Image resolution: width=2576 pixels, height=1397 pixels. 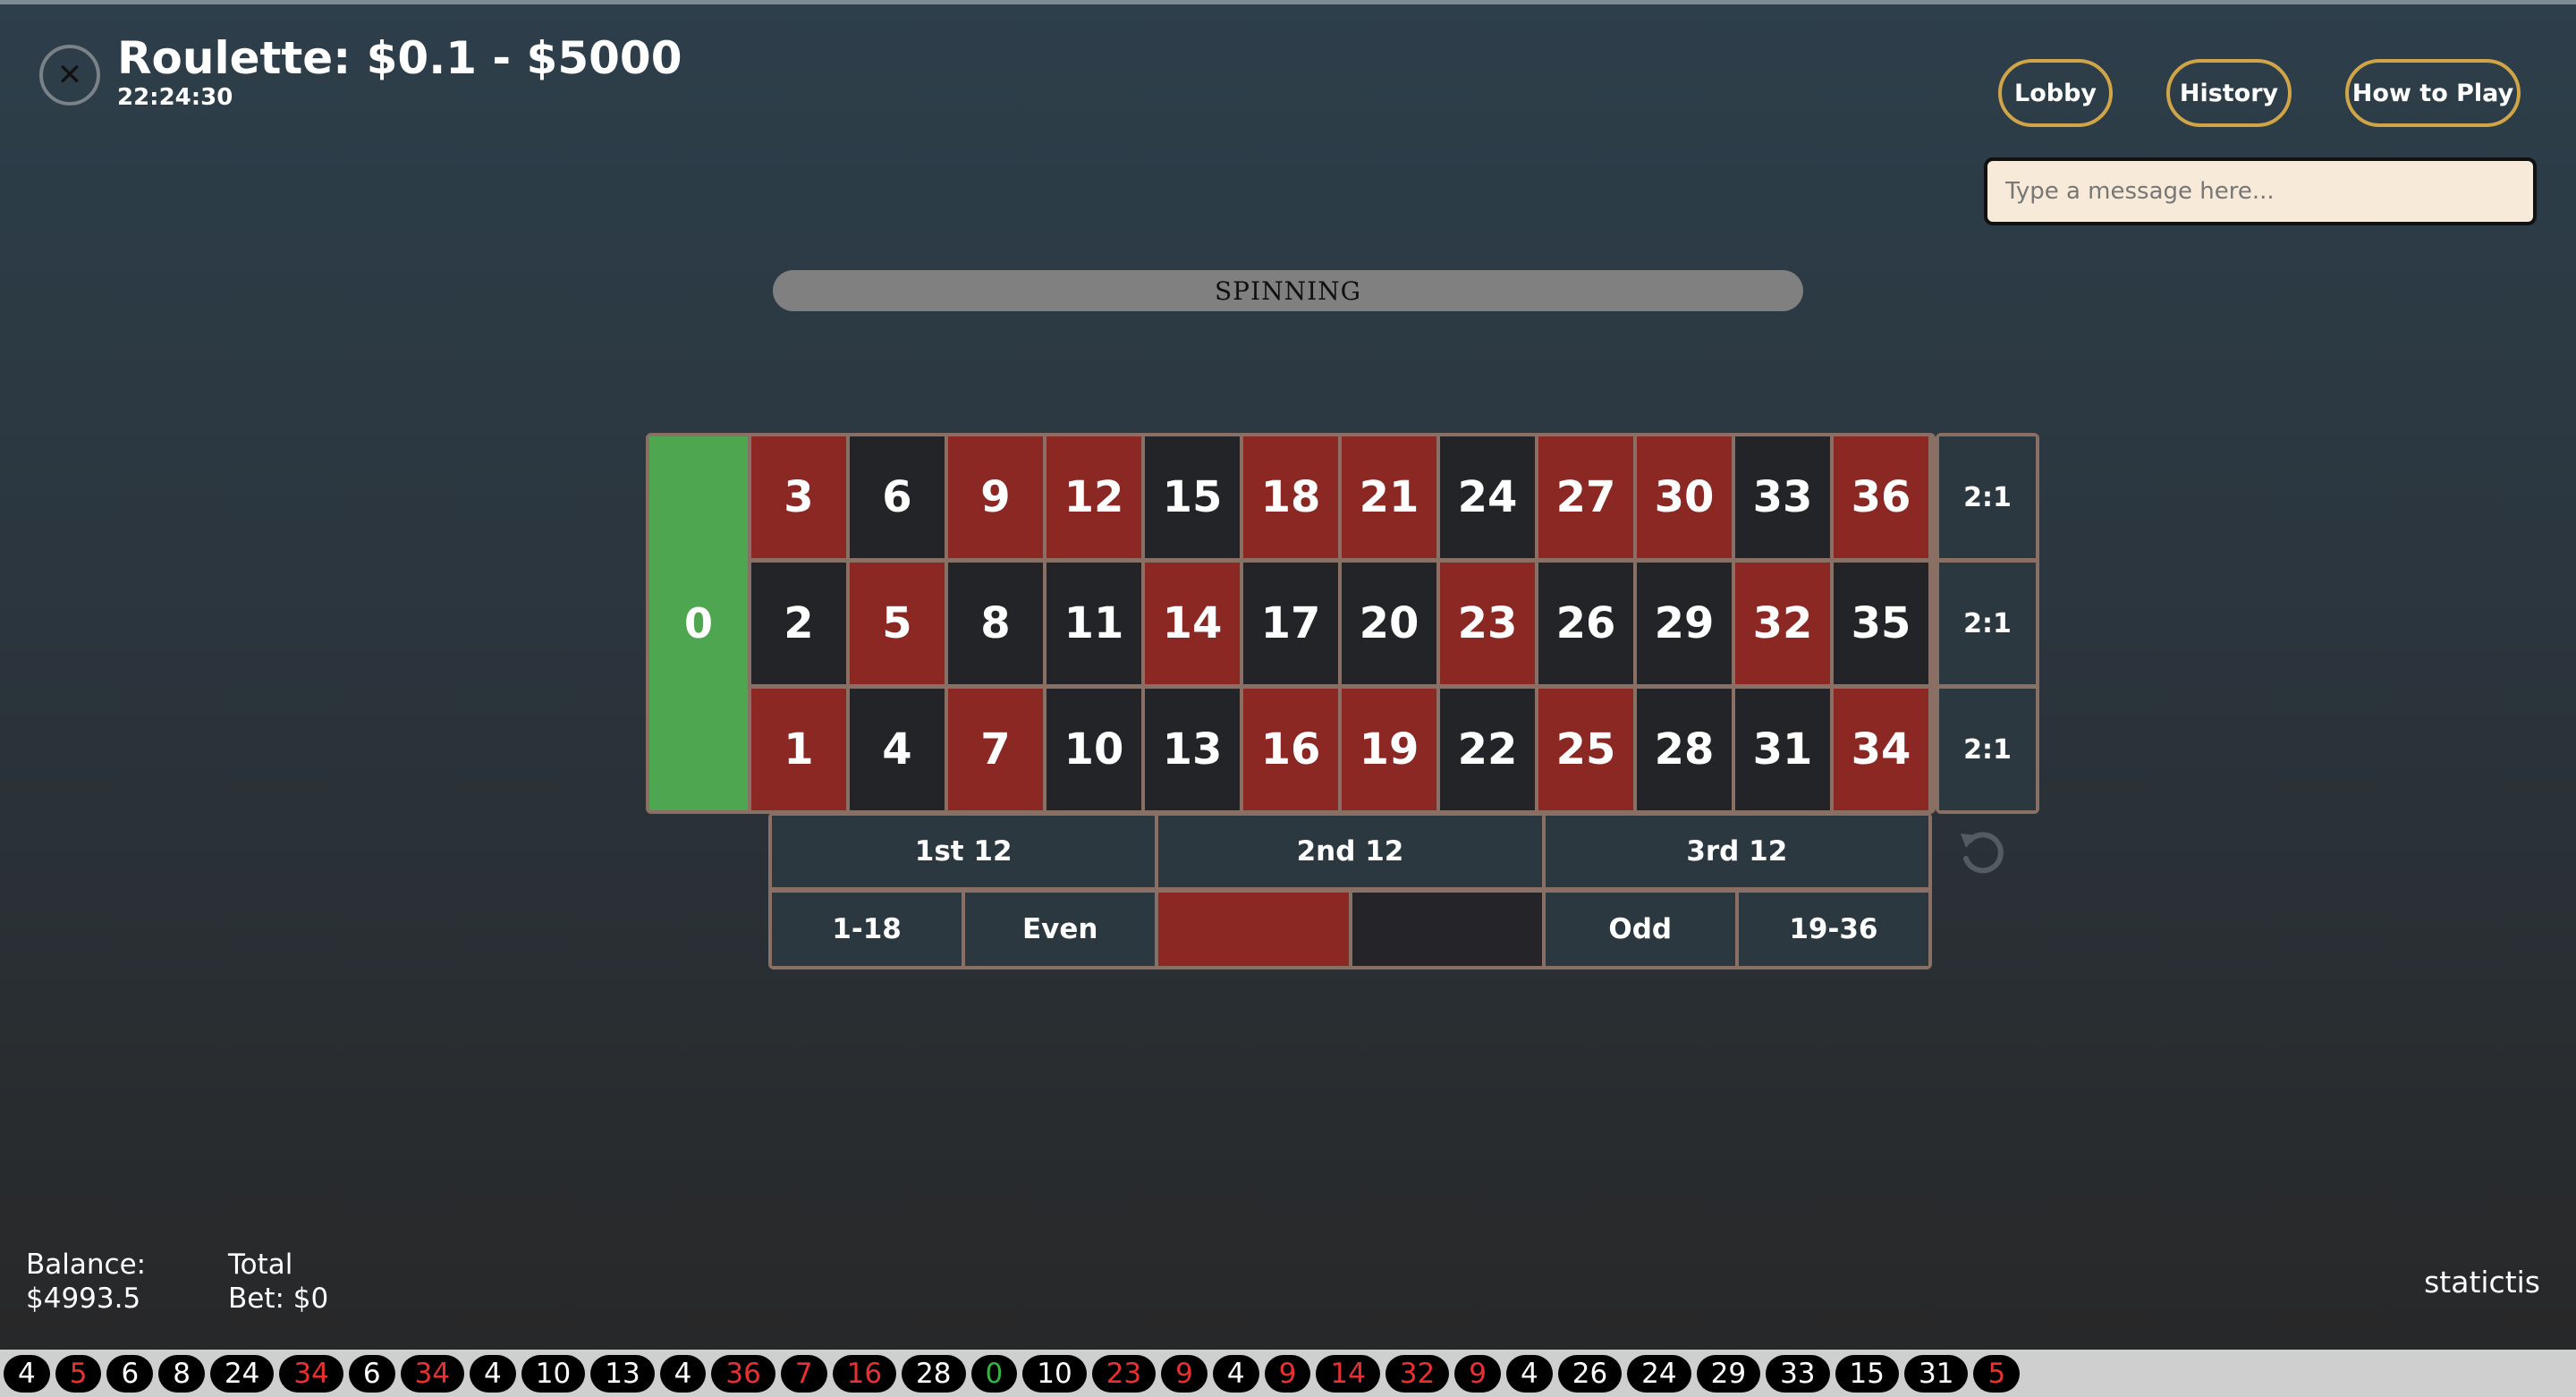 I want to click on history-result-chip: 32, so click(x=1417, y=1373).